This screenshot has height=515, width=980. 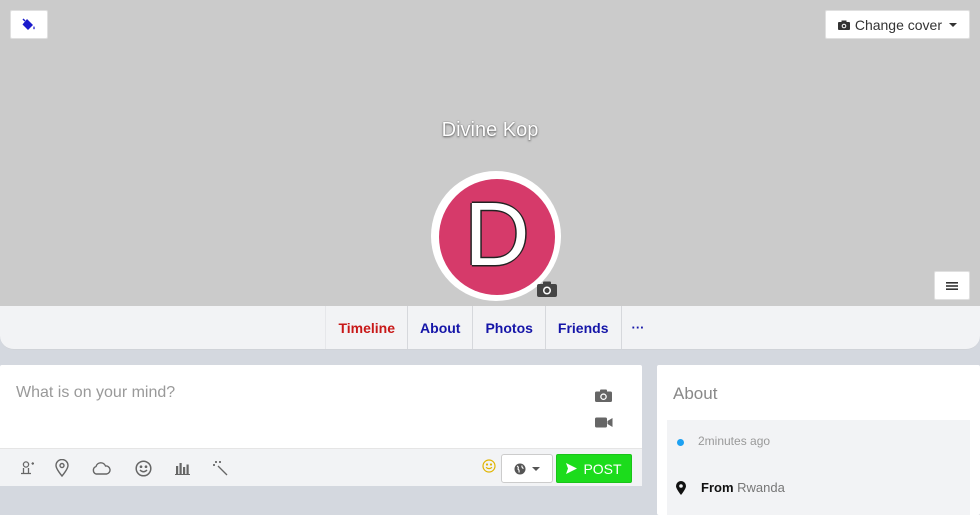 I want to click on about-title: About, so click(x=695, y=393).